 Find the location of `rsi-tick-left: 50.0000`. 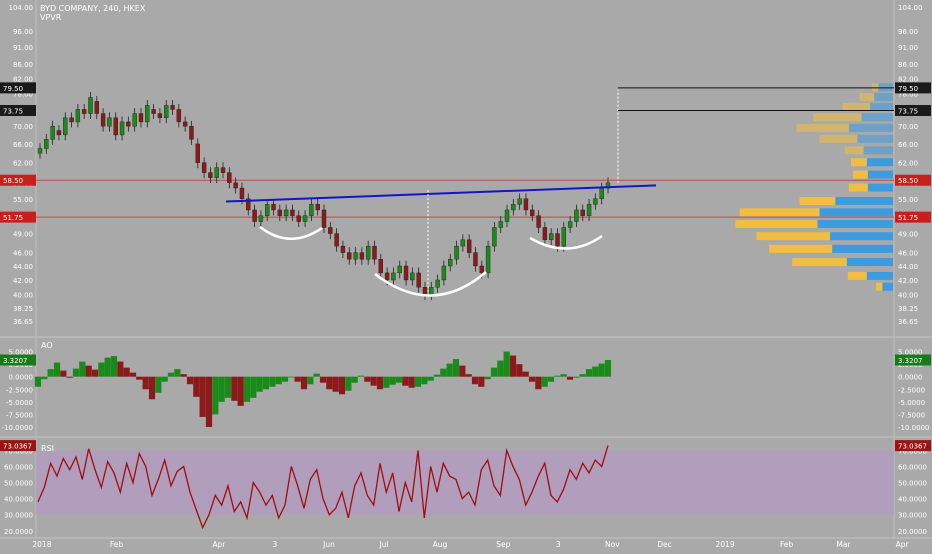

rsi-tick-left: 50.0000 is located at coordinates (18, 484).